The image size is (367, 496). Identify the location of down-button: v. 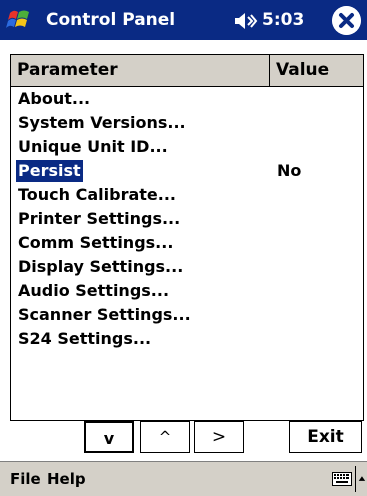
(109, 437).